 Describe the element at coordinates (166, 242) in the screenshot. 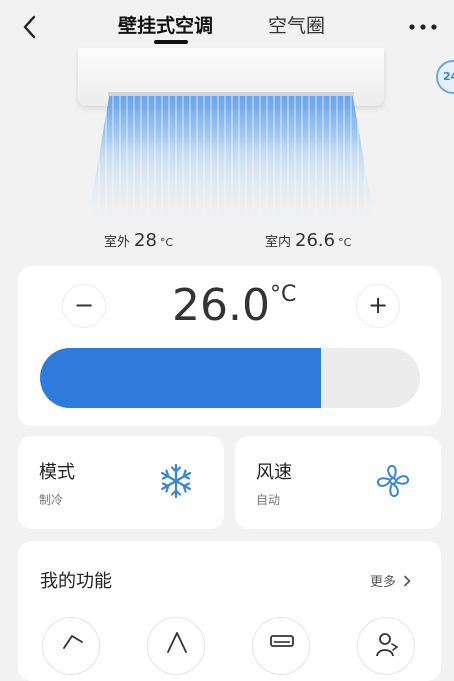

I see `outdoor-unit: °C` at that location.